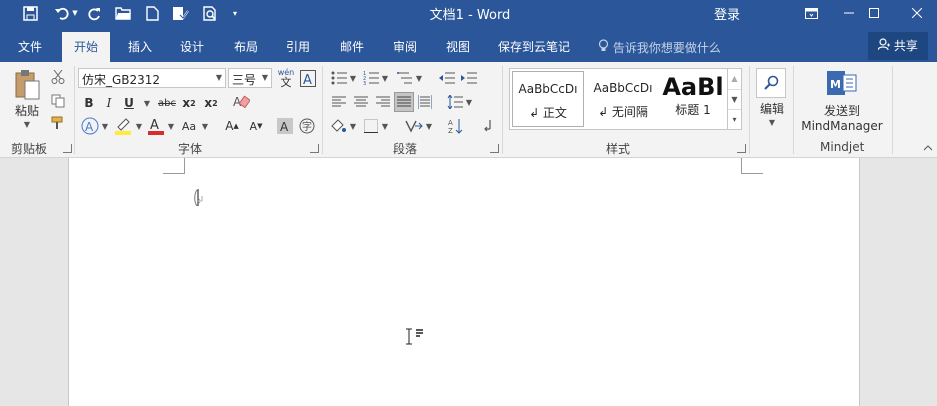 The image size is (937, 406). What do you see at coordinates (353, 126) in the screenshot?
I see `shading-dropdown-icon: ▼` at bounding box center [353, 126].